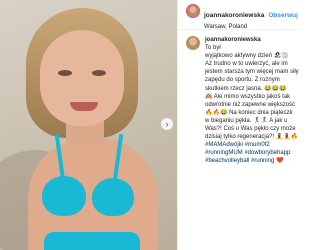  What do you see at coordinates (247, 56) in the screenshot?
I see `caption-line: wyjątkowo aktywny dzień 🏖🏐` at bounding box center [247, 56].